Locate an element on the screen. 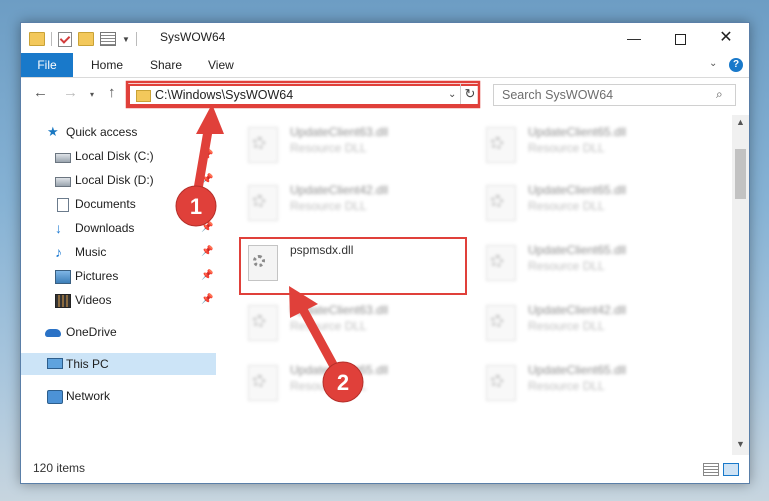 The image size is (769, 501). sidebar-item-music: ♪ Music 📌 is located at coordinates (118, 252).